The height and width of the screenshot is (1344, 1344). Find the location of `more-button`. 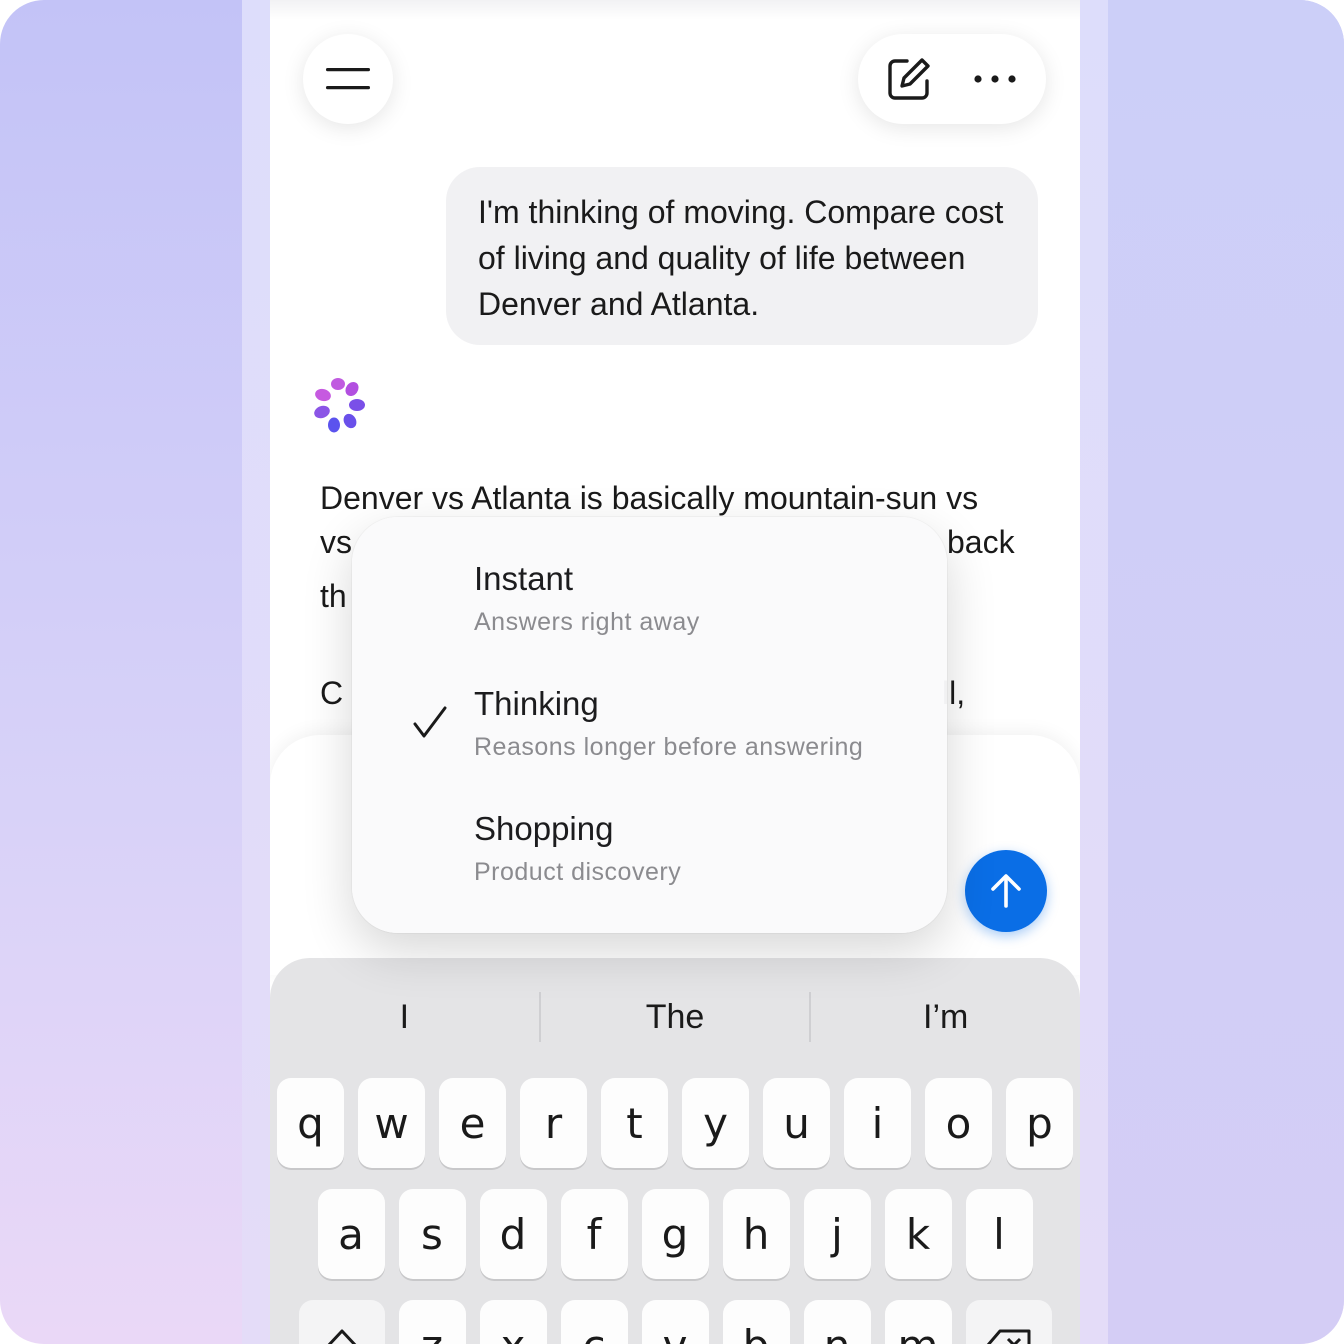

more-button is located at coordinates (995, 79).